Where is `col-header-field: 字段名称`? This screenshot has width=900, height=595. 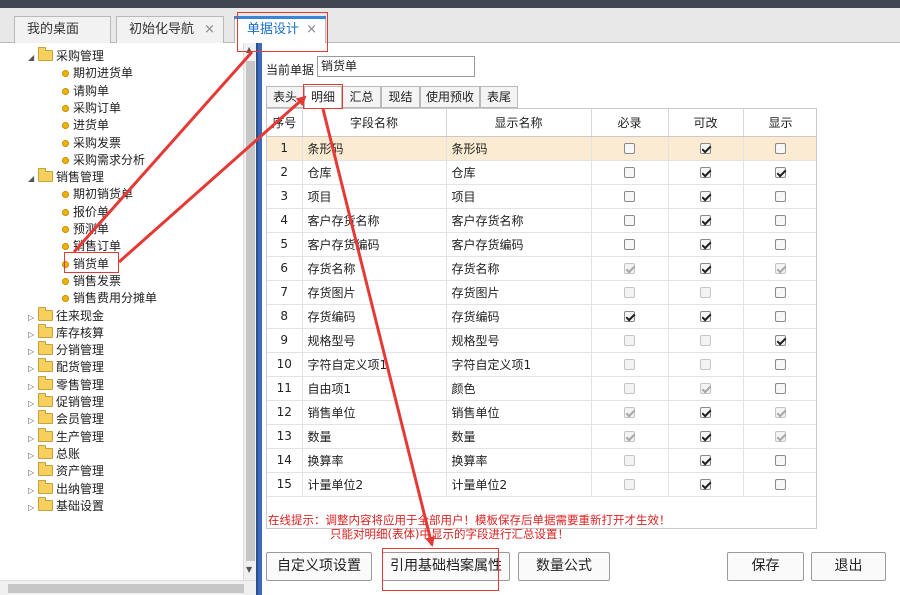 col-header-field: 字段名称 is located at coordinates (374, 123).